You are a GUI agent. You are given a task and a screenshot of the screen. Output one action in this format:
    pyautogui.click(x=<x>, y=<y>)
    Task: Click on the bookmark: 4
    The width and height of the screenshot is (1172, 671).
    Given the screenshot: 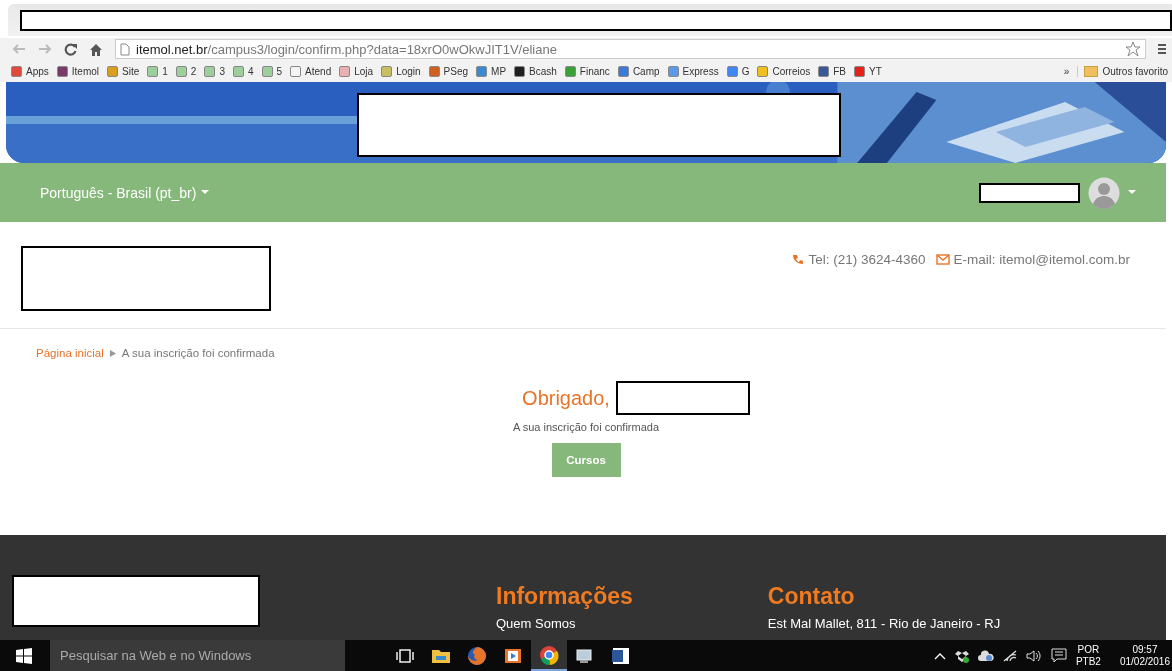 What is the action you would take?
    pyautogui.click(x=243, y=71)
    